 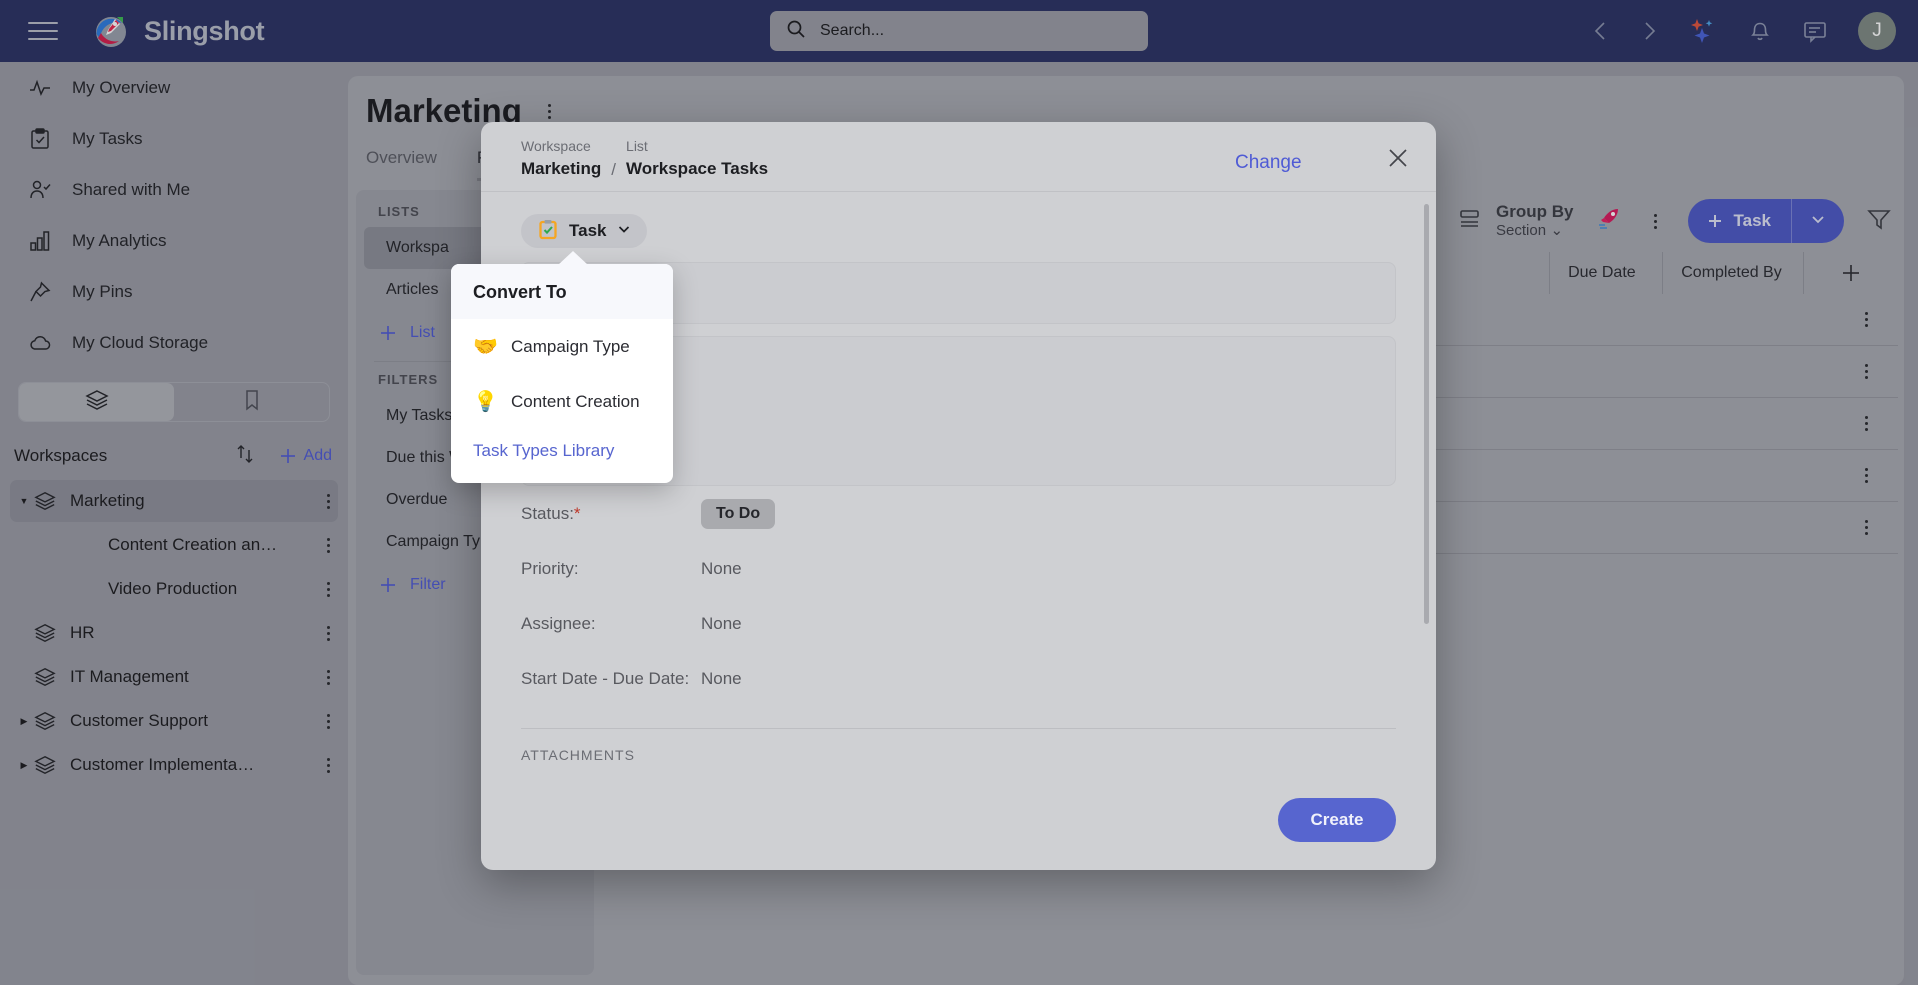 I want to click on field-label-text: Status:, so click(x=547, y=513).